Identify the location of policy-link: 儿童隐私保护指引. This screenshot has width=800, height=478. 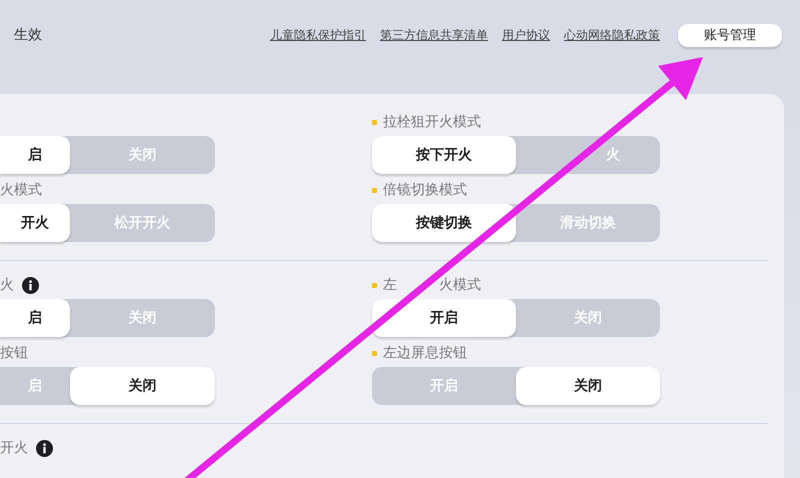
(318, 35).